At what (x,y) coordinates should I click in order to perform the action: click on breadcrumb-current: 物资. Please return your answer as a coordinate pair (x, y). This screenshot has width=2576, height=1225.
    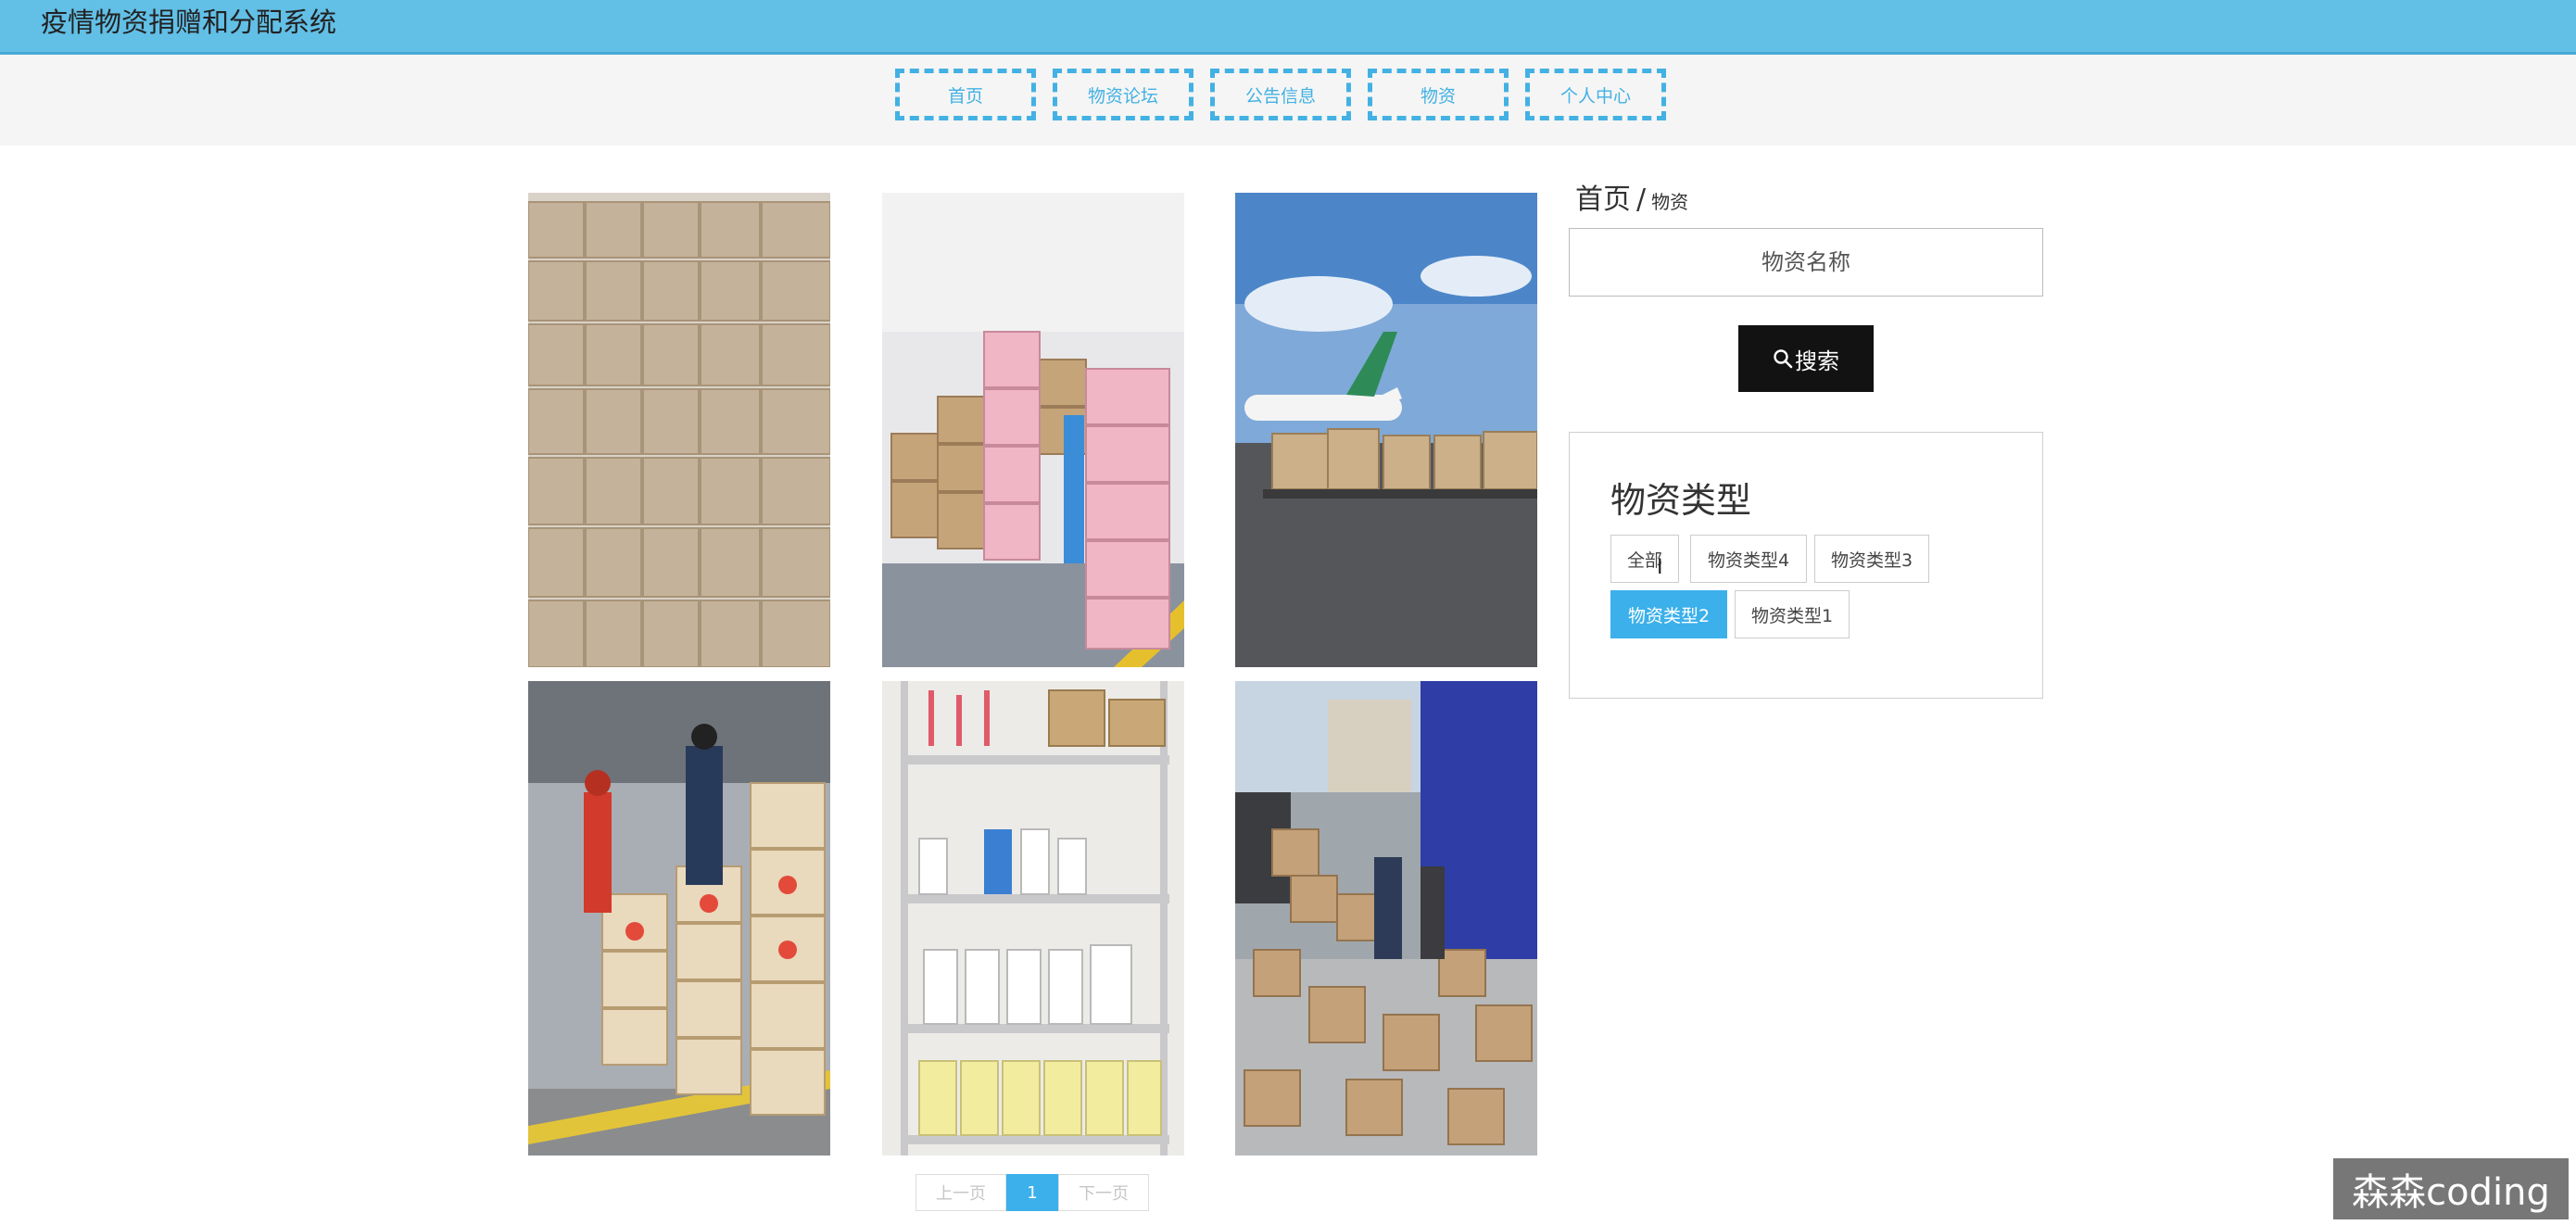
    Looking at the image, I should click on (1670, 202).